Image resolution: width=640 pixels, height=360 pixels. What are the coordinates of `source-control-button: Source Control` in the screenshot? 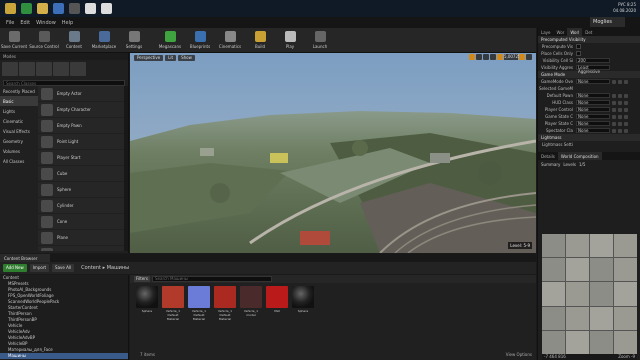 It's located at (44, 40).